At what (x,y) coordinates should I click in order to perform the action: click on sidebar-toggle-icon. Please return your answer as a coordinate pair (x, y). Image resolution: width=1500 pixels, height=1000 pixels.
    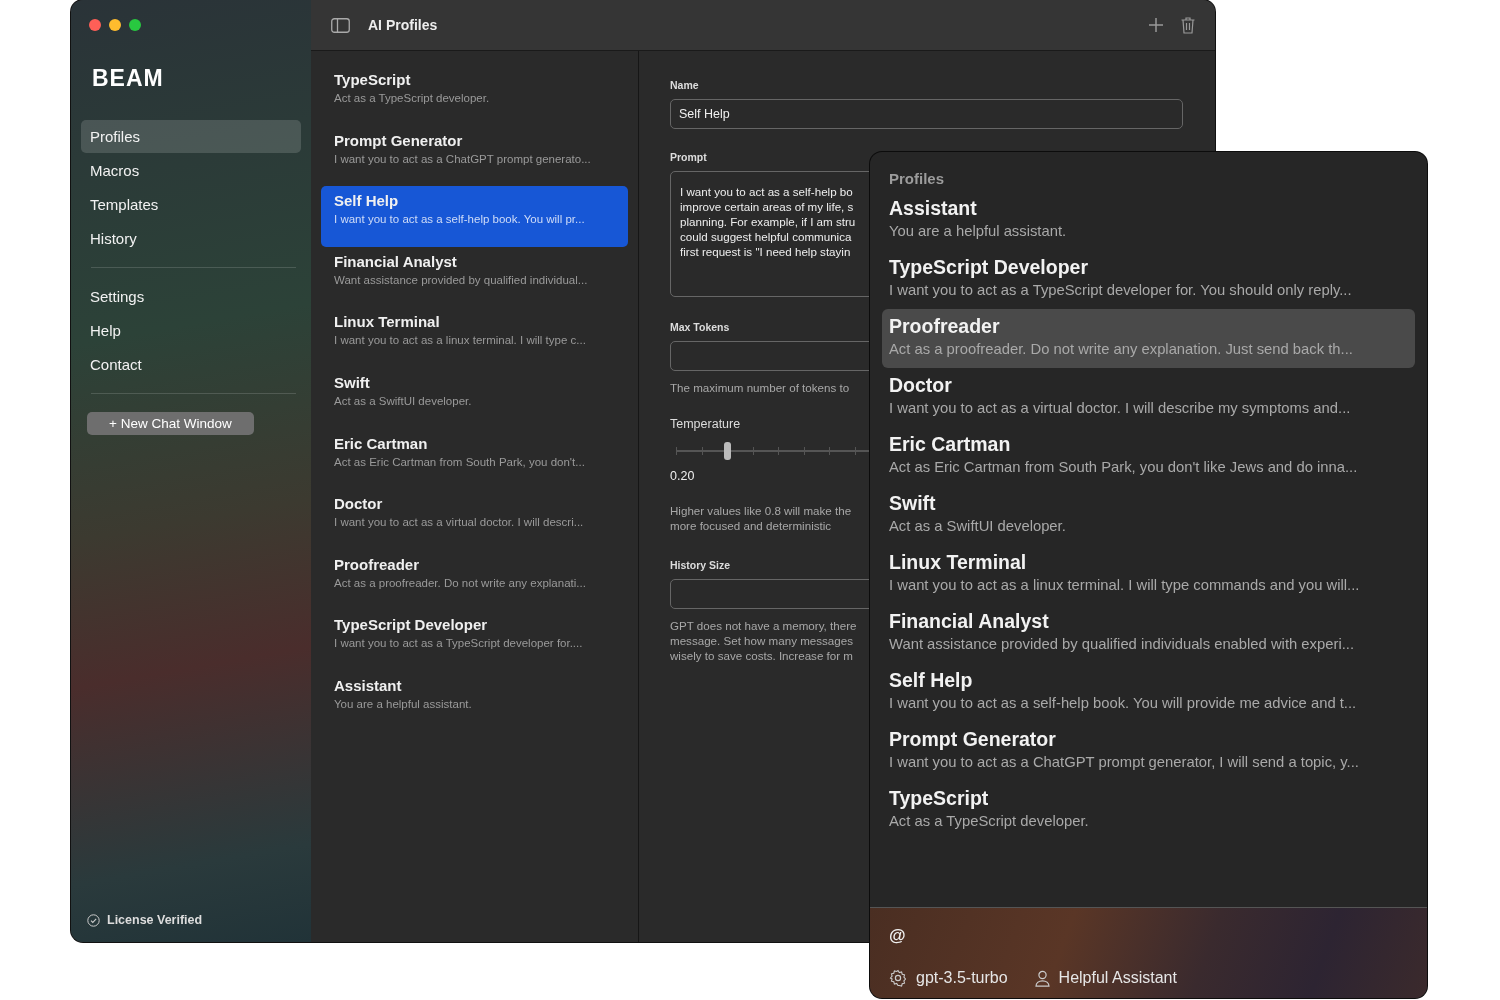
    Looking at the image, I should click on (340, 25).